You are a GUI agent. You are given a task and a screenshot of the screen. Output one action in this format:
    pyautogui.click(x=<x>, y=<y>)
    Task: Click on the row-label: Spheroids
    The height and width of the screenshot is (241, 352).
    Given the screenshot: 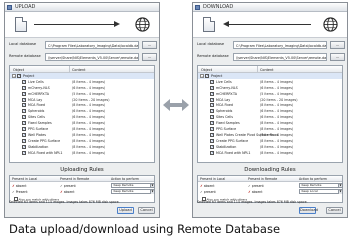 What is the action you would take?
    pyautogui.click(x=224, y=111)
    